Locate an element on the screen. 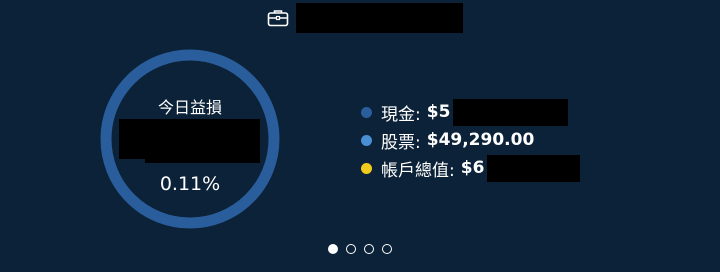 This screenshot has width=720, height=272. account-name-redacted is located at coordinates (379, 18).